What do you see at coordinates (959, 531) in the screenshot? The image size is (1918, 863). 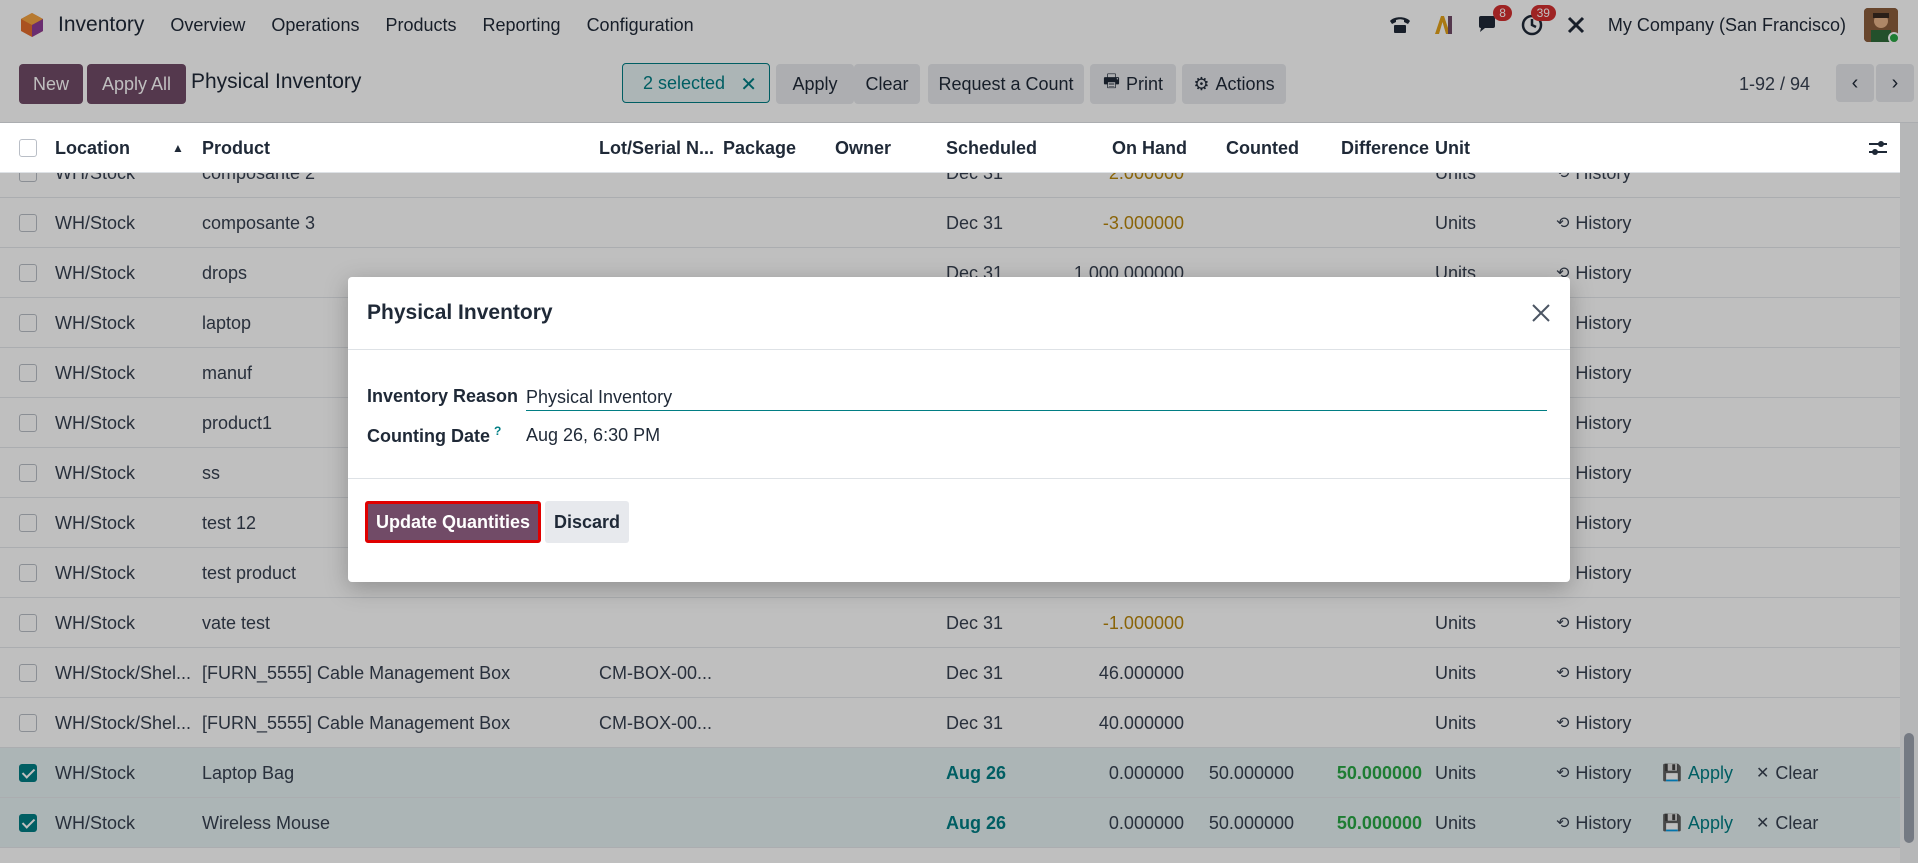 I see `dialog-footer: Update Quantities Discard` at bounding box center [959, 531].